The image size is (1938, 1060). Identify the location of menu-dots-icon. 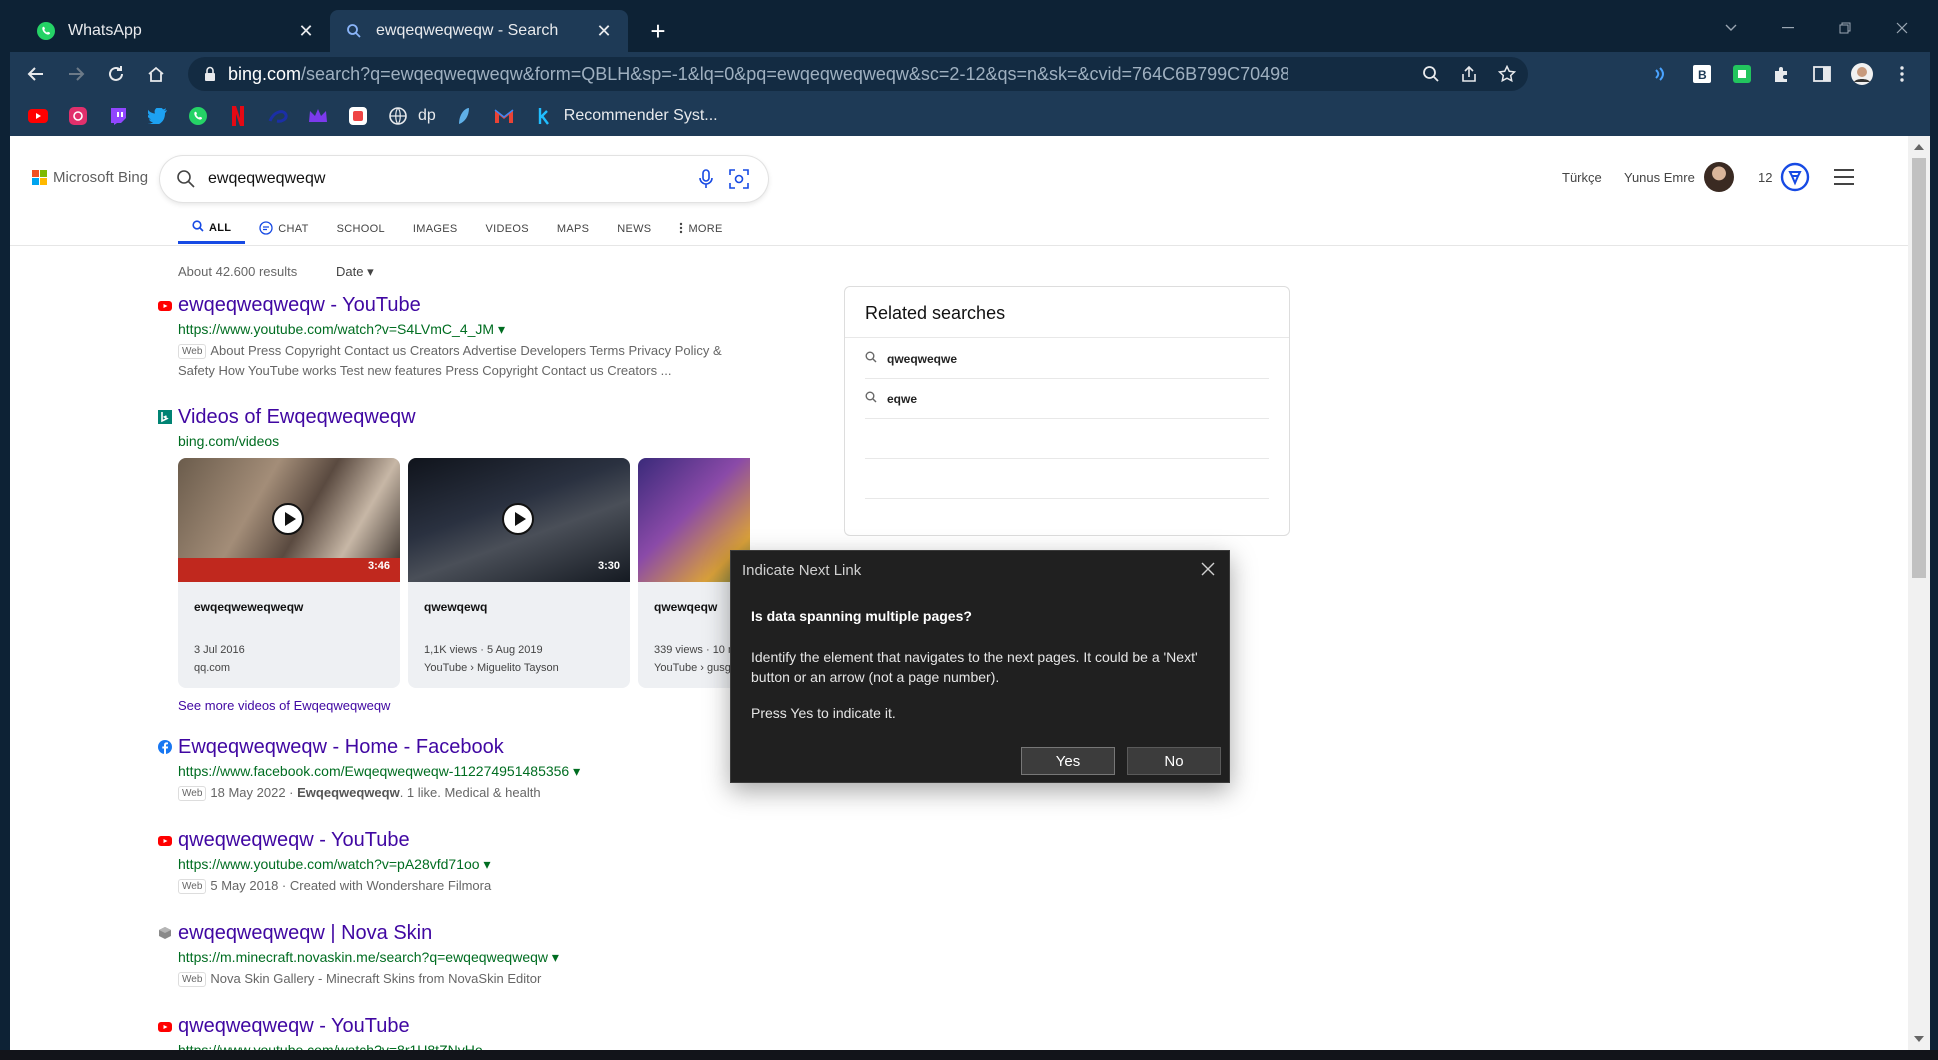
(1902, 74).